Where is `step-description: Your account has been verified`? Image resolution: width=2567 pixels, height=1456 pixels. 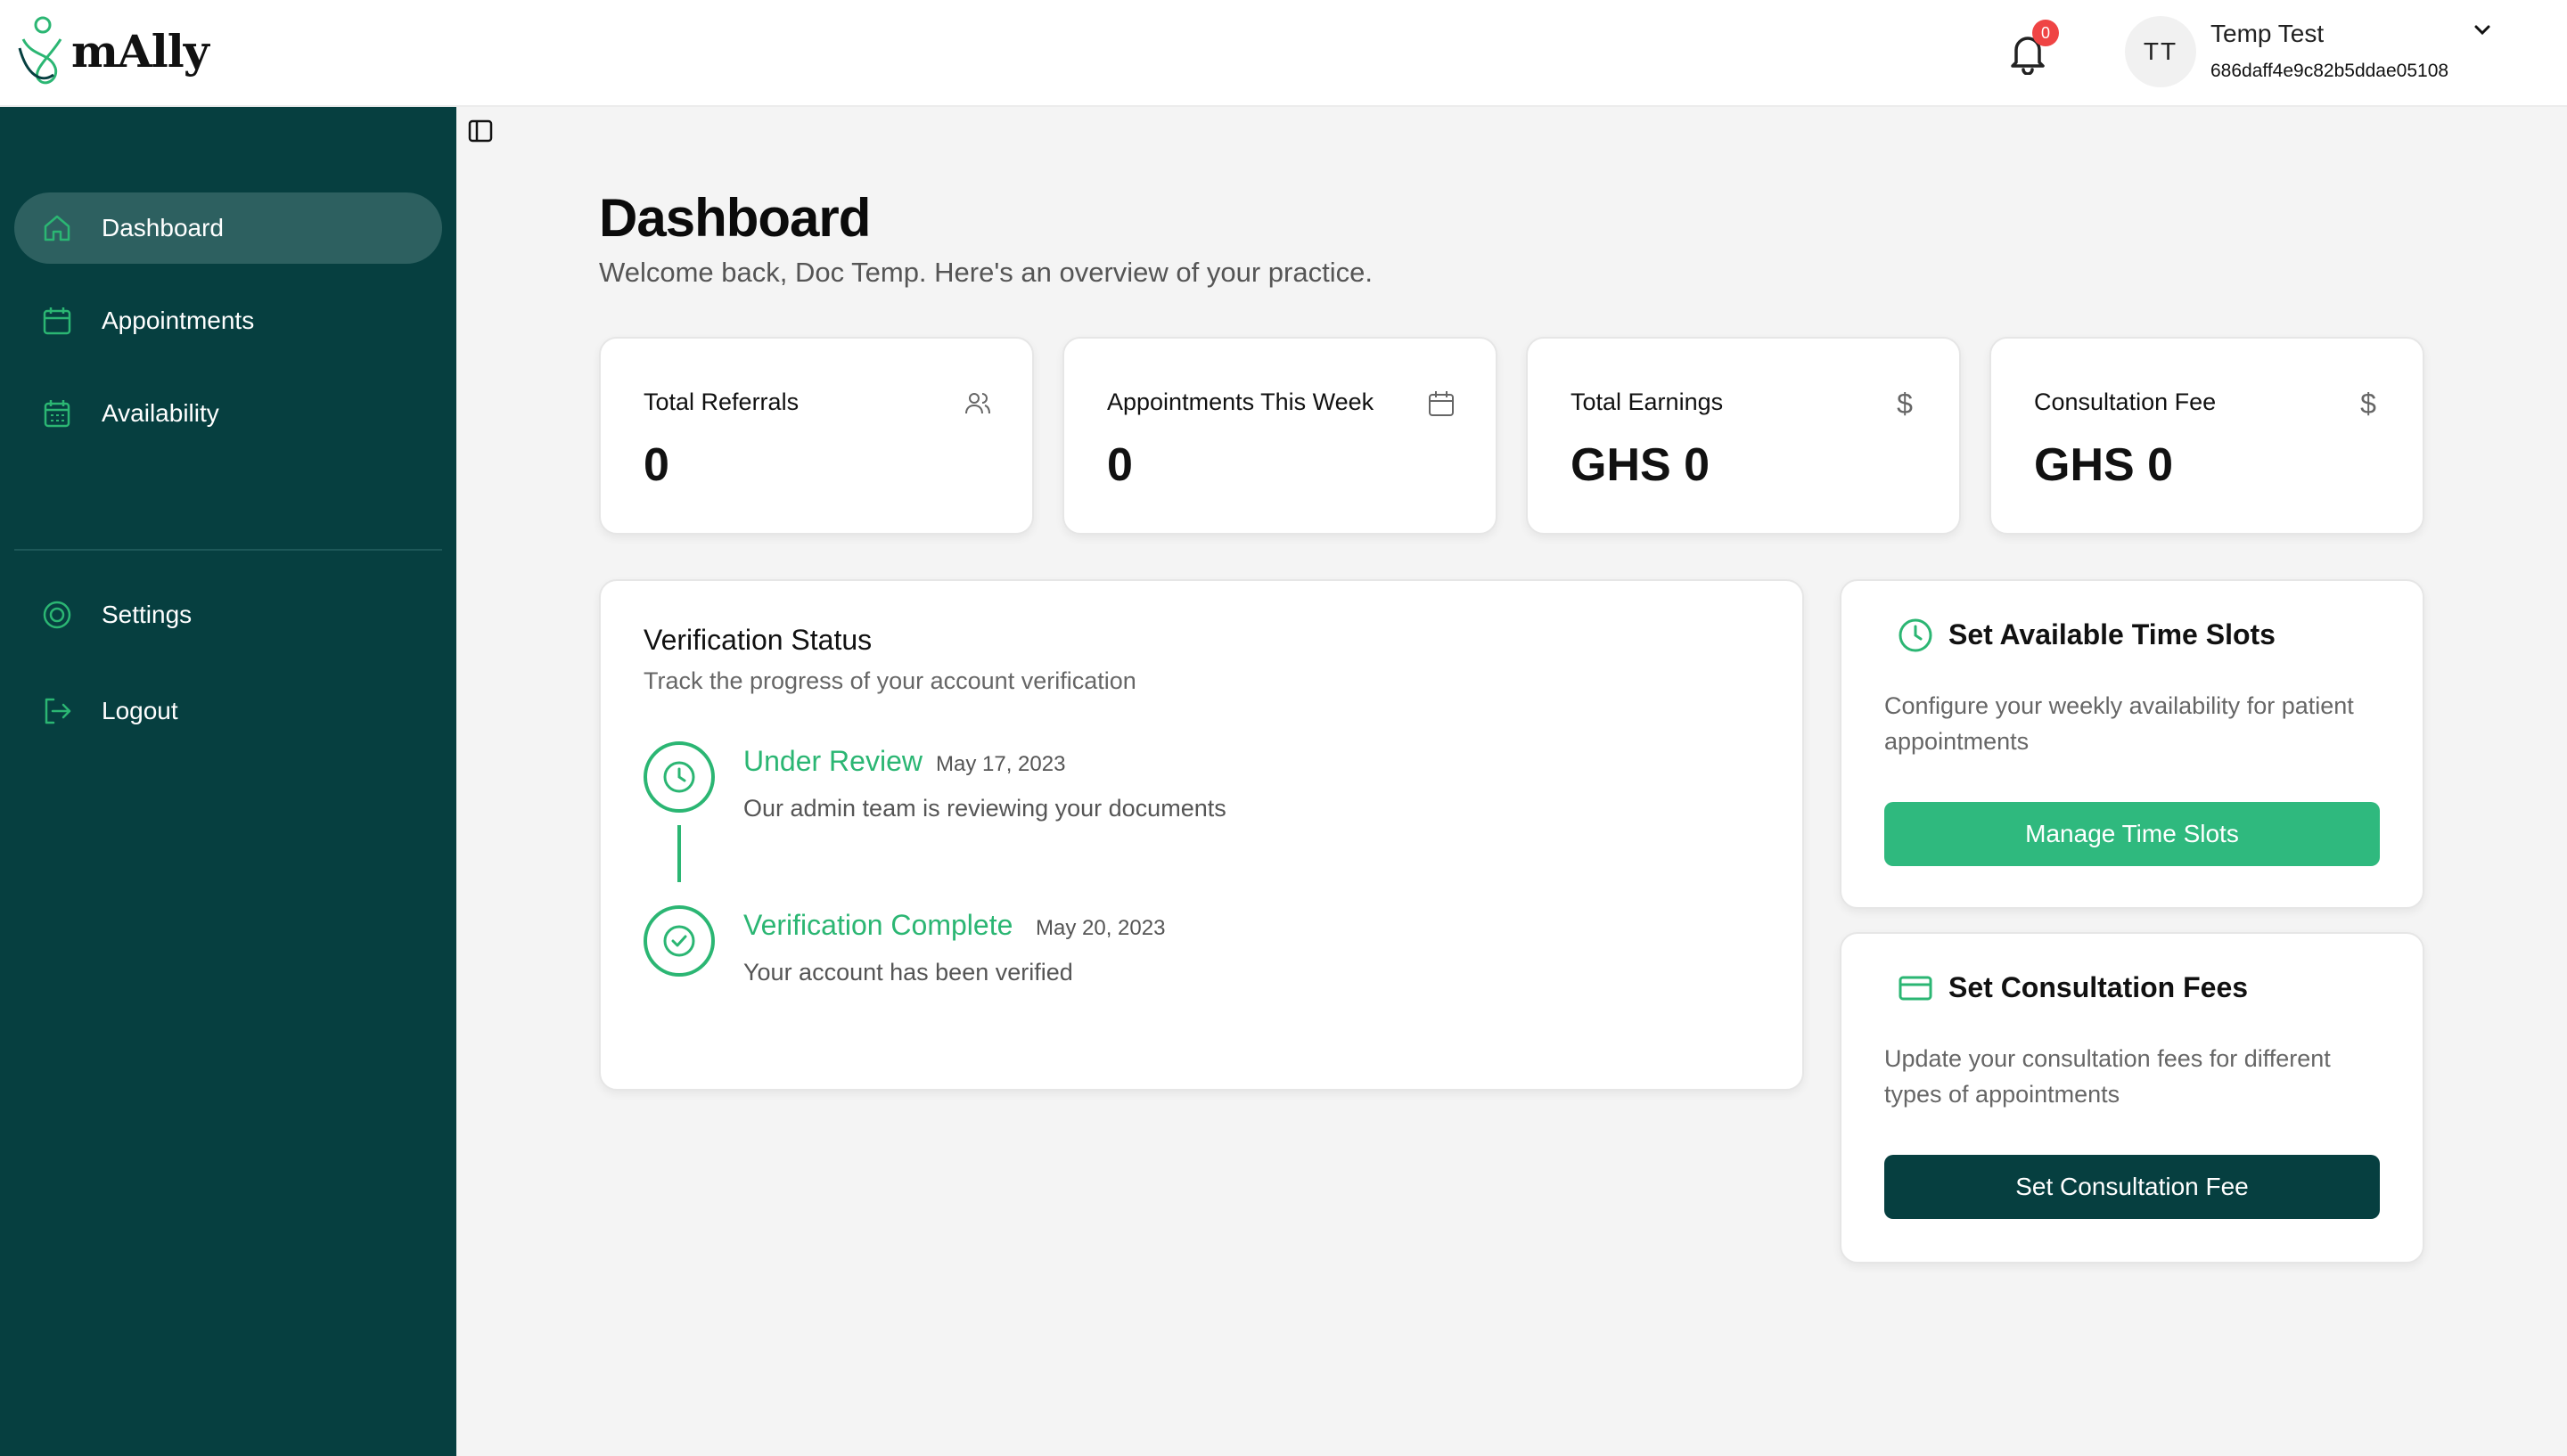
step-description: Your account has been verified is located at coordinates (908, 972).